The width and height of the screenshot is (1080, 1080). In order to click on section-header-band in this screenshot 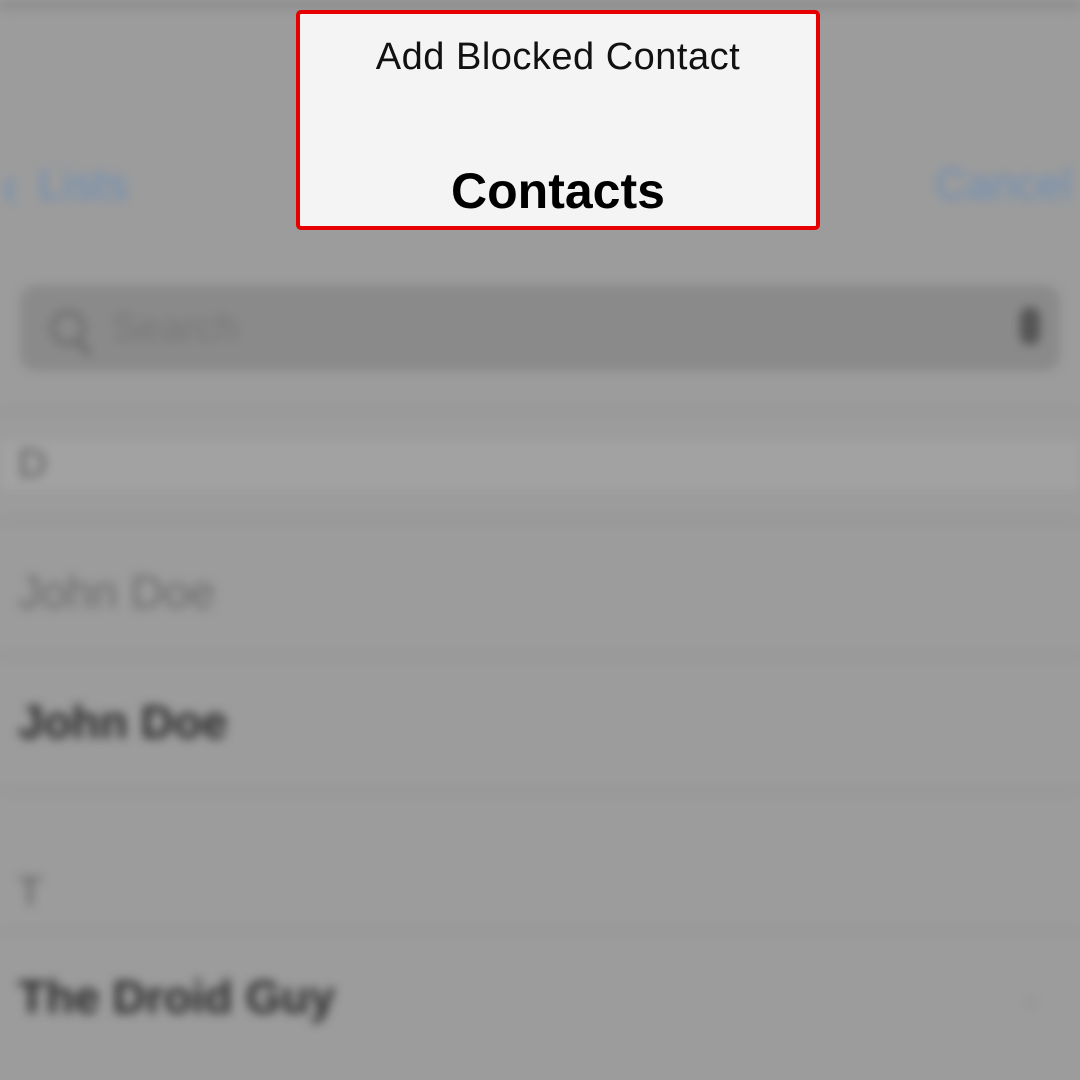, I will do `click(540, 465)`.